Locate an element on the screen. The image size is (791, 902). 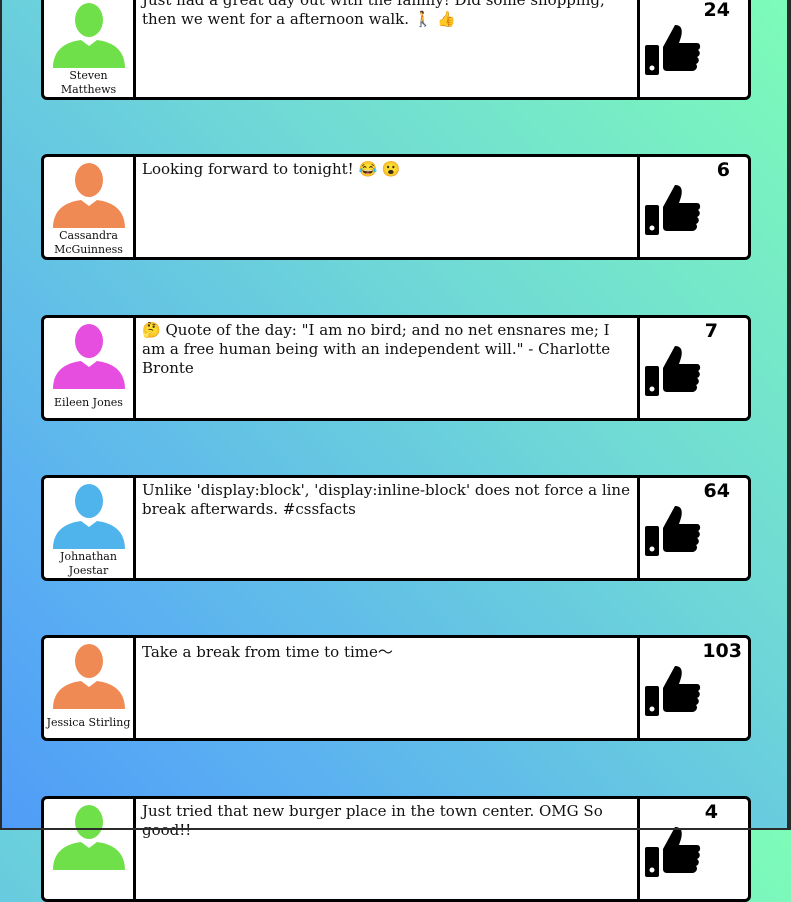
like-count: 64 is located at coordinates (716, 491).